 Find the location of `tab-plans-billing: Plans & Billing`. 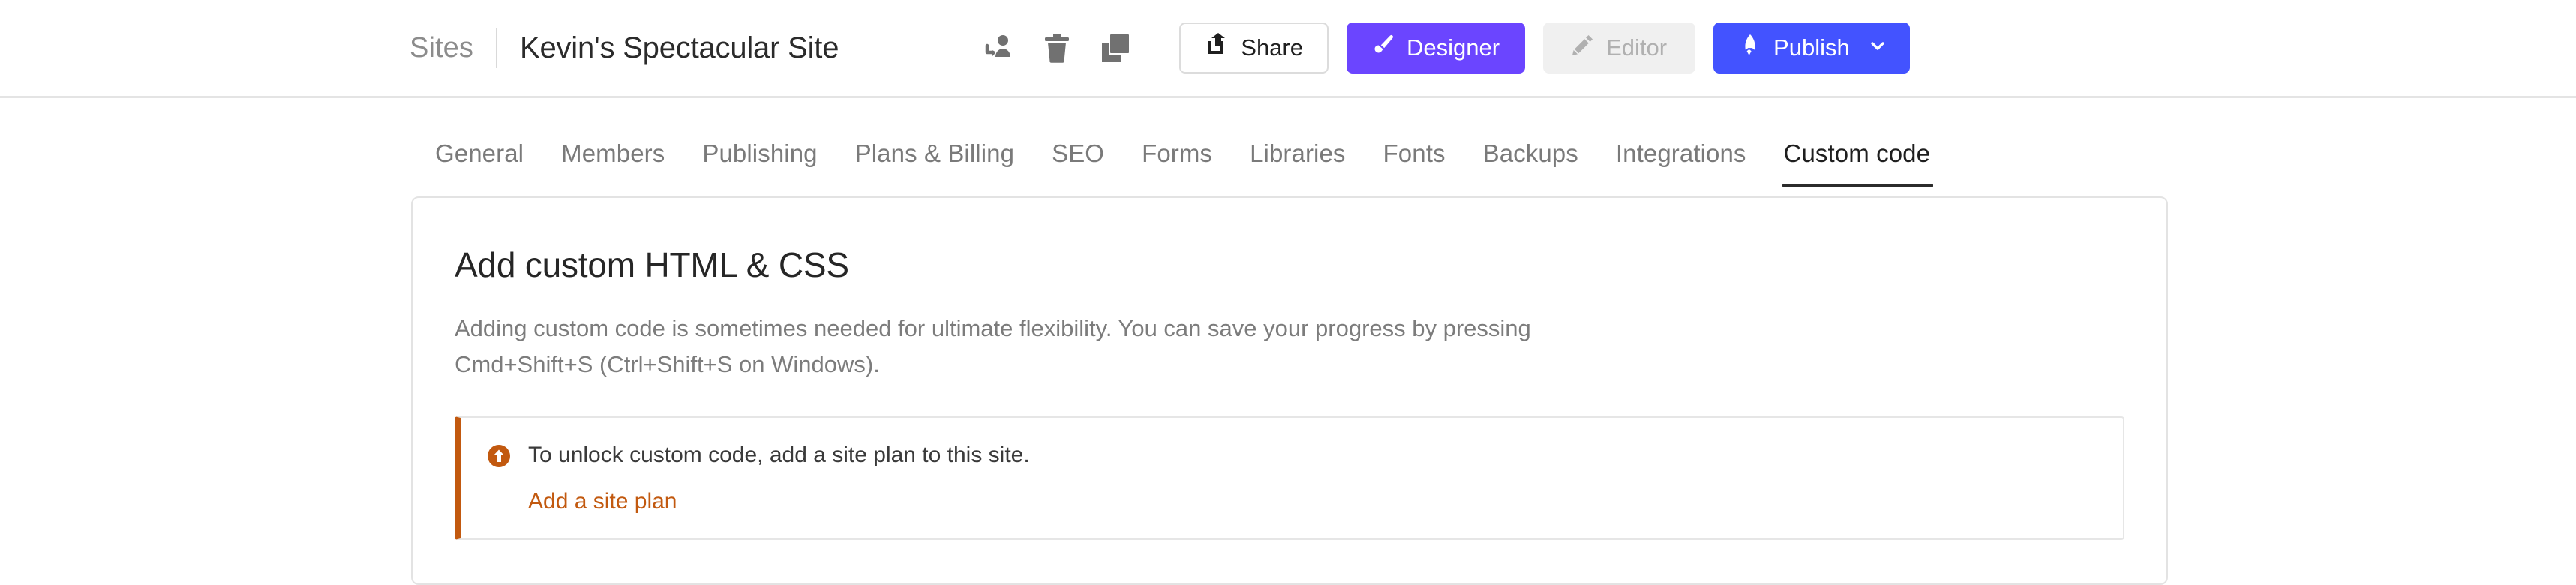

tab-plans-billing: Plans & Billing is located at coordinates (934, 164).